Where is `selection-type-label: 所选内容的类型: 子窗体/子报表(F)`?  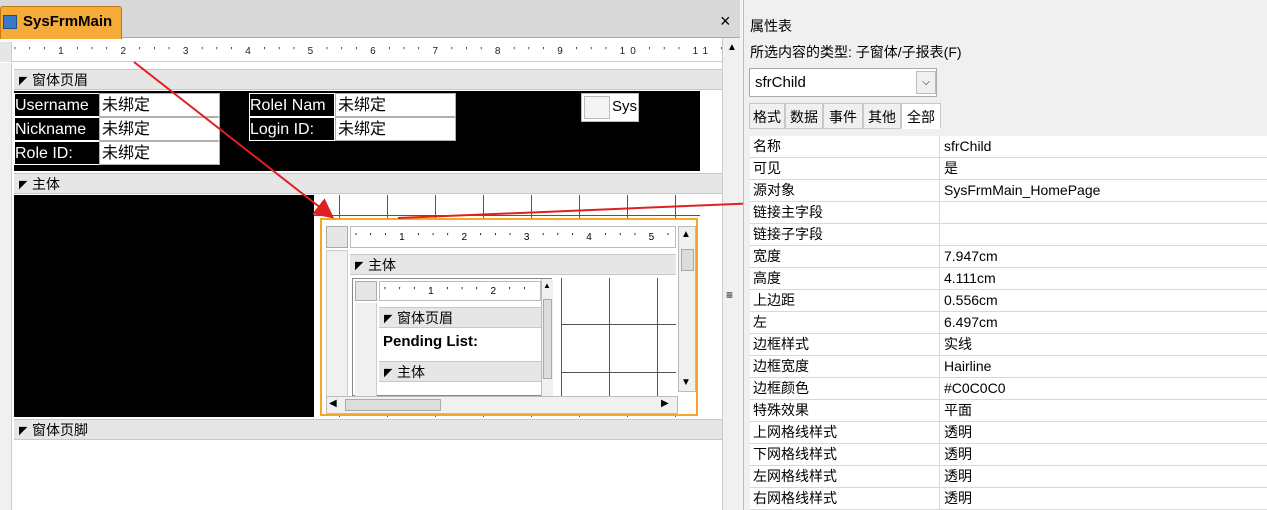 selection-type-label: 所选内容的类型: 子窗体/子报表(F) is located at coordinates (856, 52).